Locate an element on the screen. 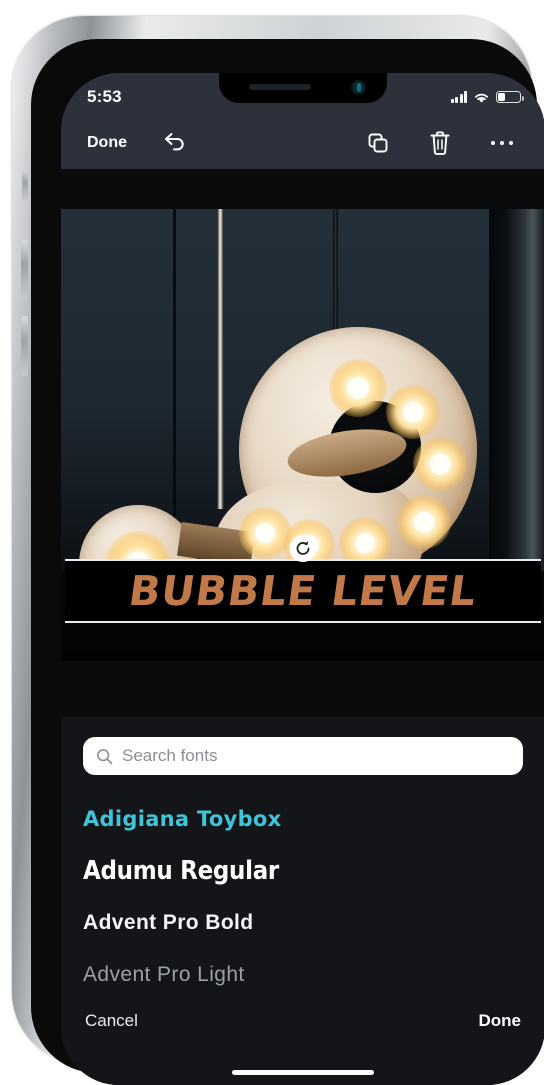 Image resolution: width=544 pixels, height=1085 pixels. cancel-button: Cancel is located at coordinates (111, 1021).